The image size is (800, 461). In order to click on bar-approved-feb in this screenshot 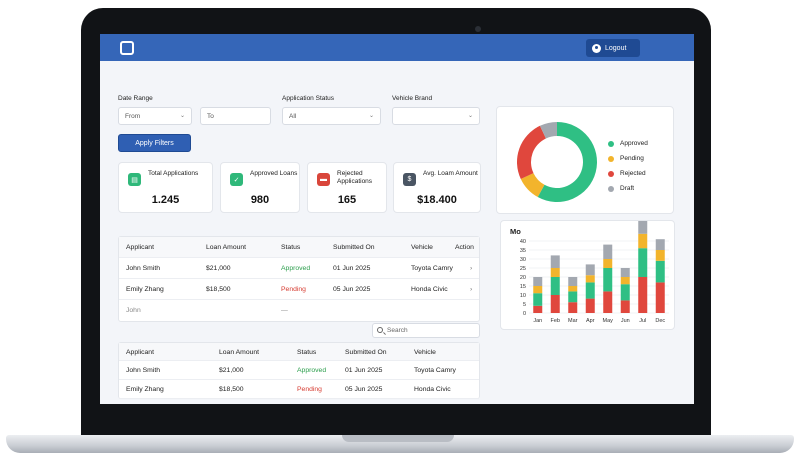, I will do `click(555, 286)`.